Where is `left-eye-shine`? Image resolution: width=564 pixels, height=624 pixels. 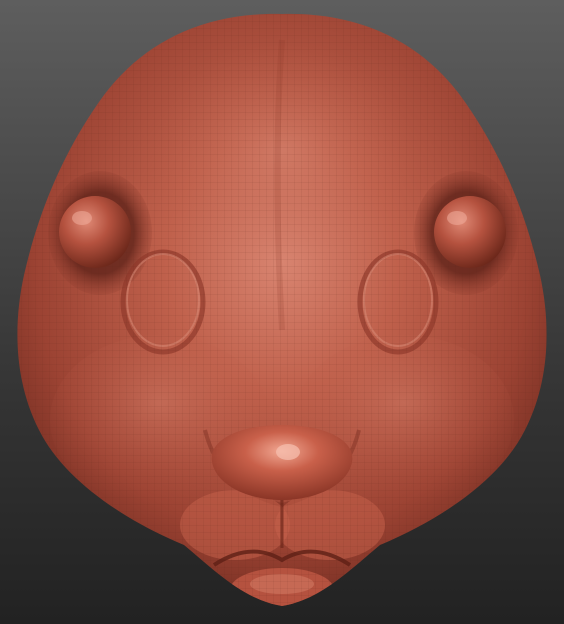 left-eye-shine is located at coordinates (82, 218).